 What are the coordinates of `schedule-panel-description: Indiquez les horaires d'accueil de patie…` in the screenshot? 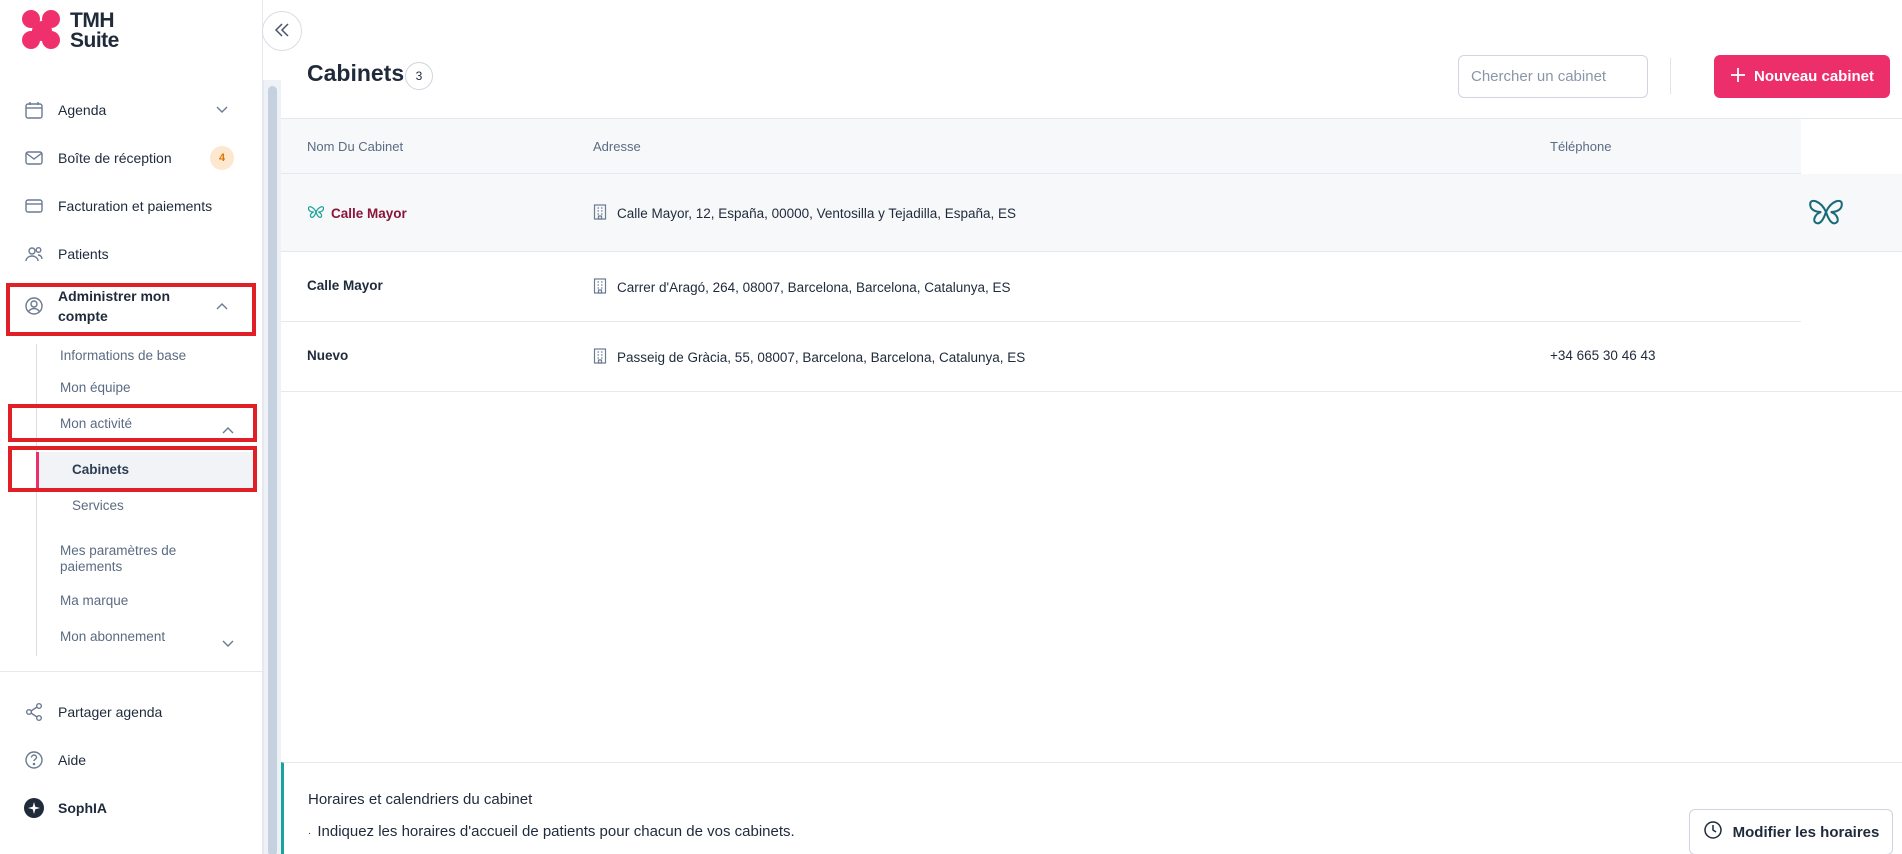 It's located at (556, 831).